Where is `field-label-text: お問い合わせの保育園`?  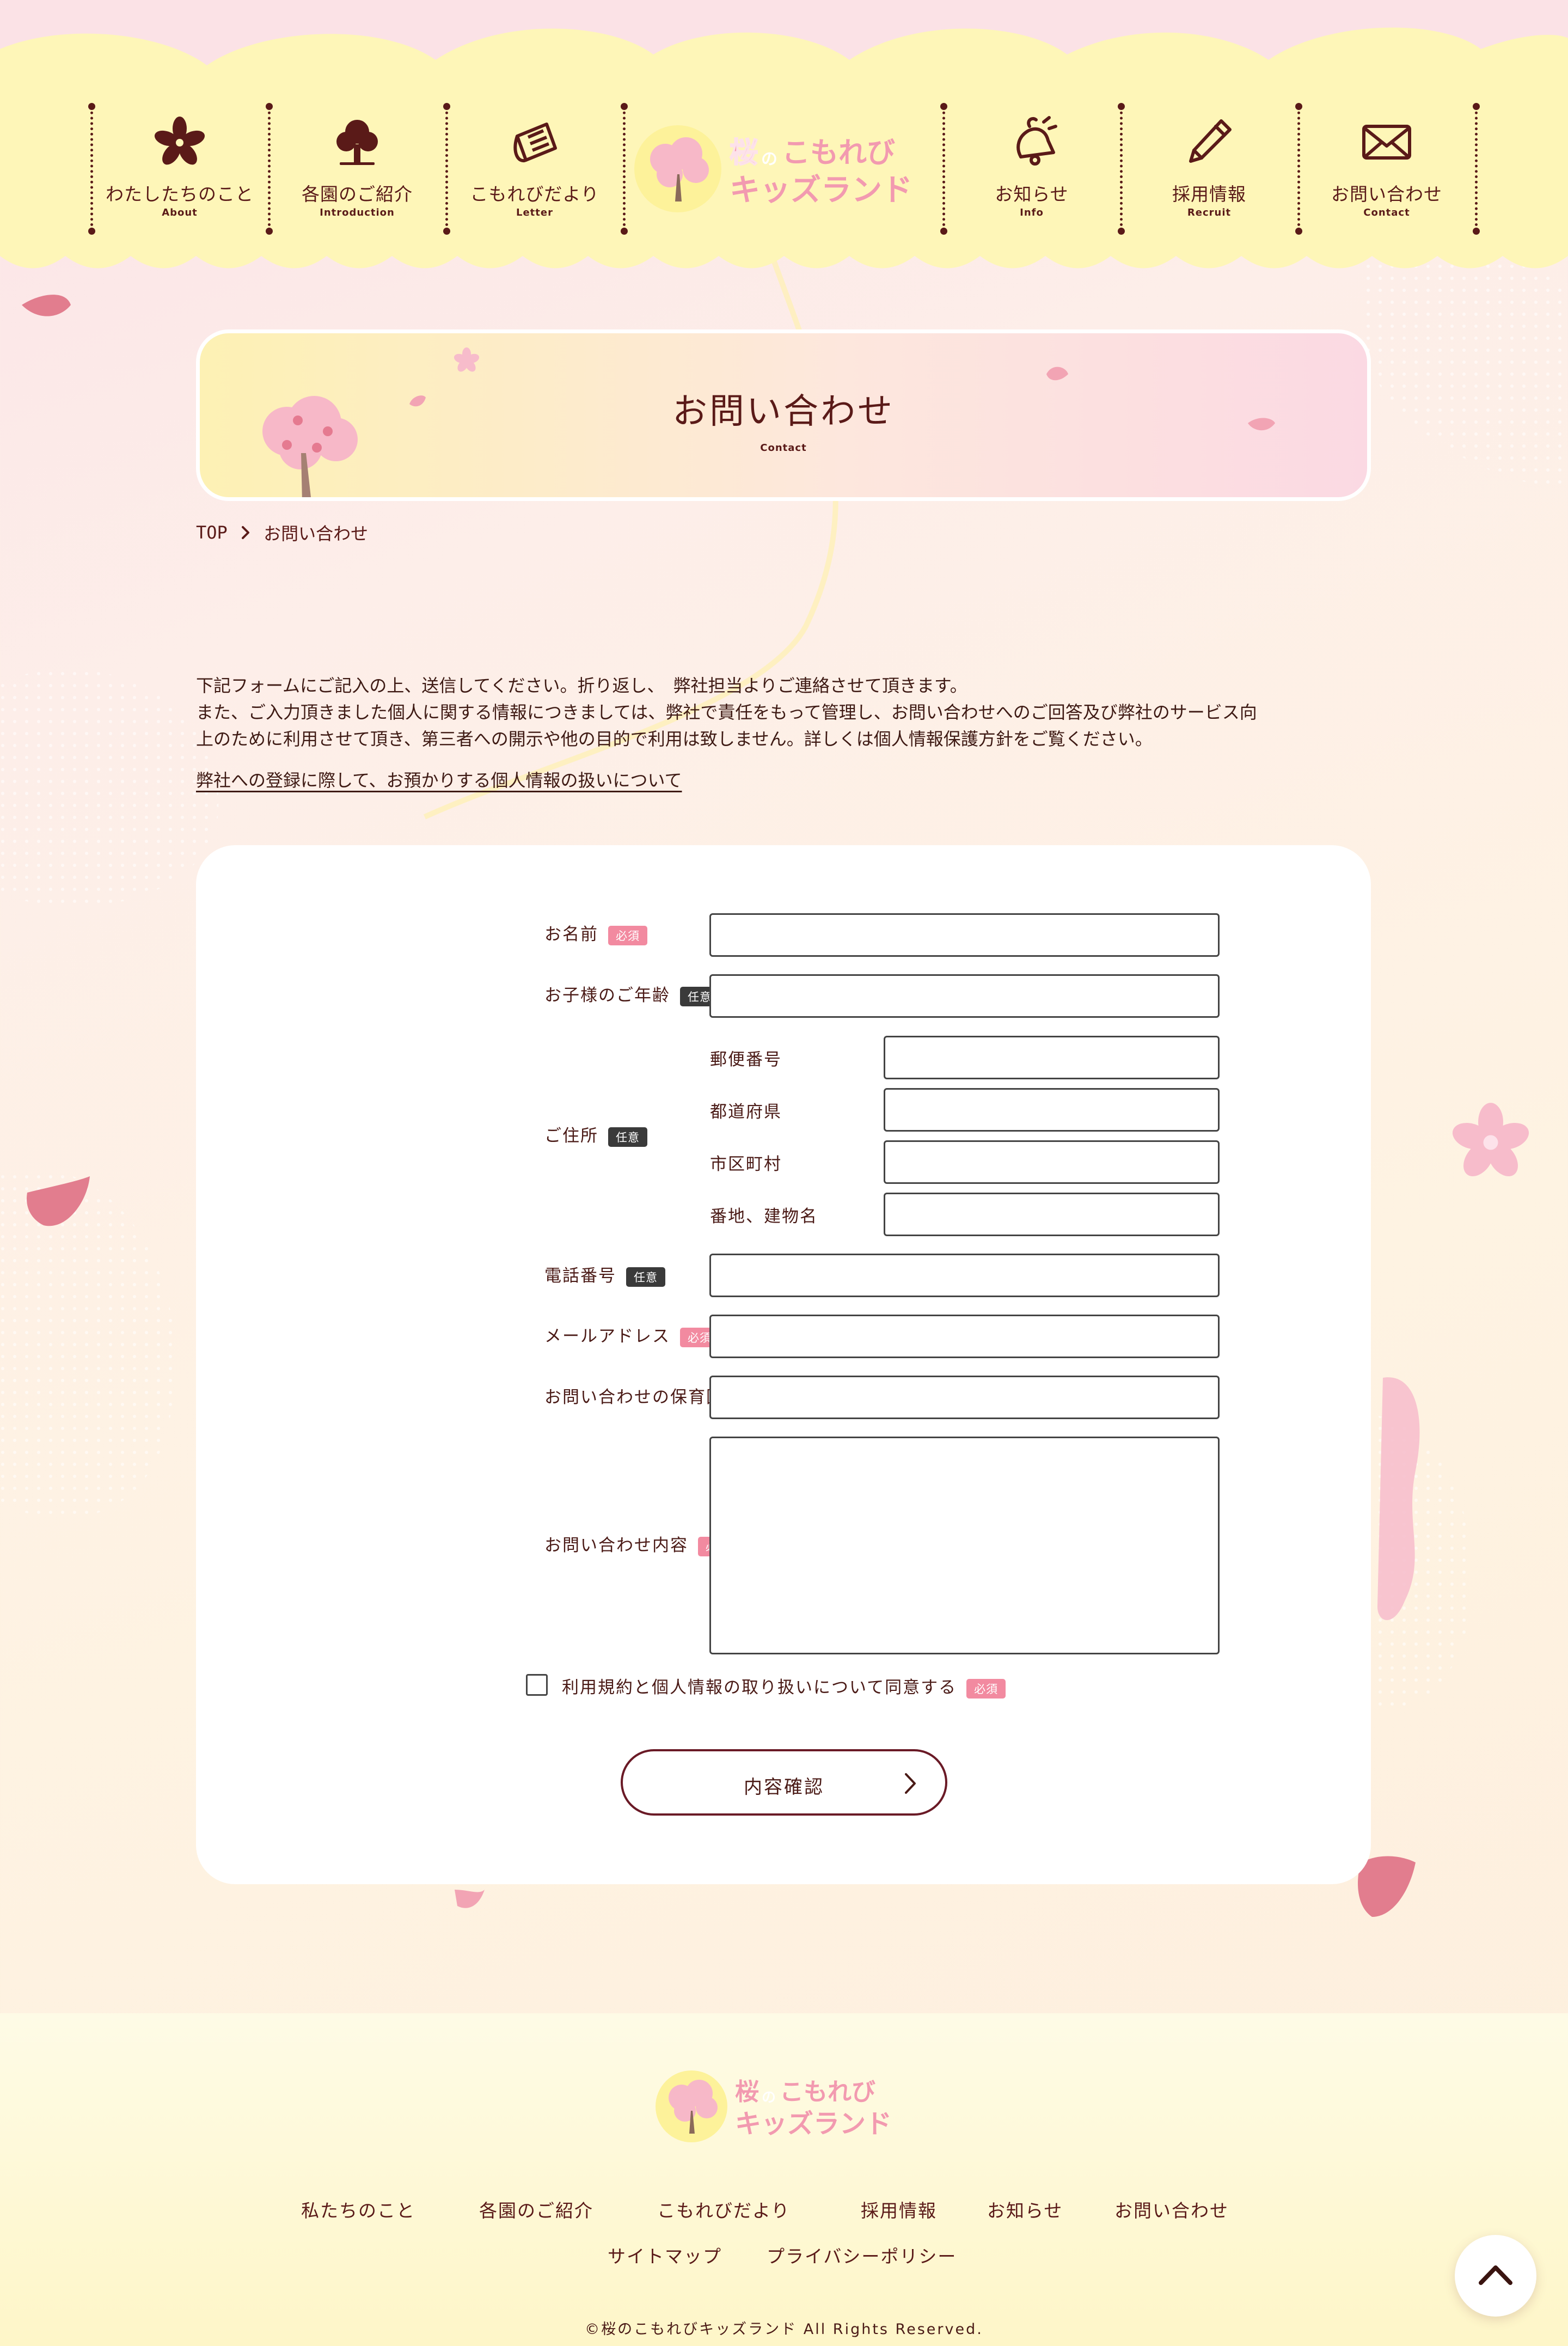 field-label-text: お問い合わせの保育園 is located at coordinates (634, 1398).